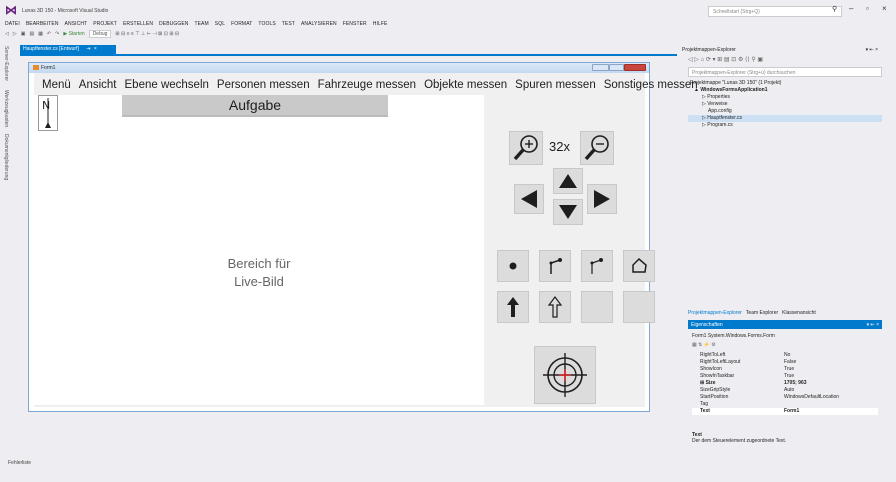  I want to click on menu-analysieren: ANALYSIEREN, so click(319, 24).